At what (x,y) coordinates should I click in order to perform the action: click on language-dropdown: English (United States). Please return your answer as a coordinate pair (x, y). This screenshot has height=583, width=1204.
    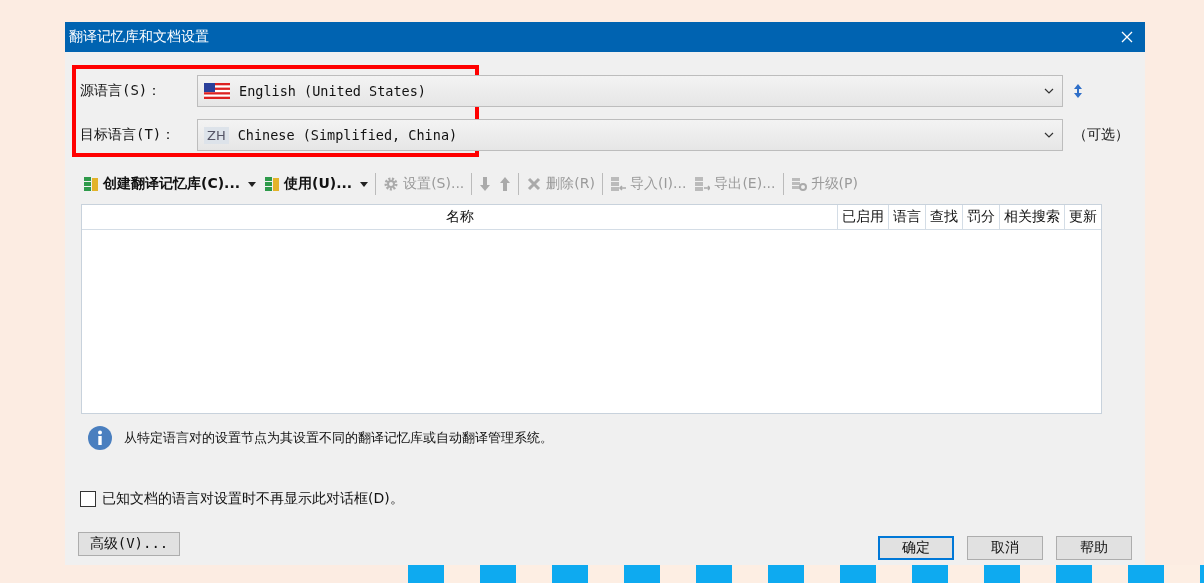
    Looking at the image, I should click on (630, 91).